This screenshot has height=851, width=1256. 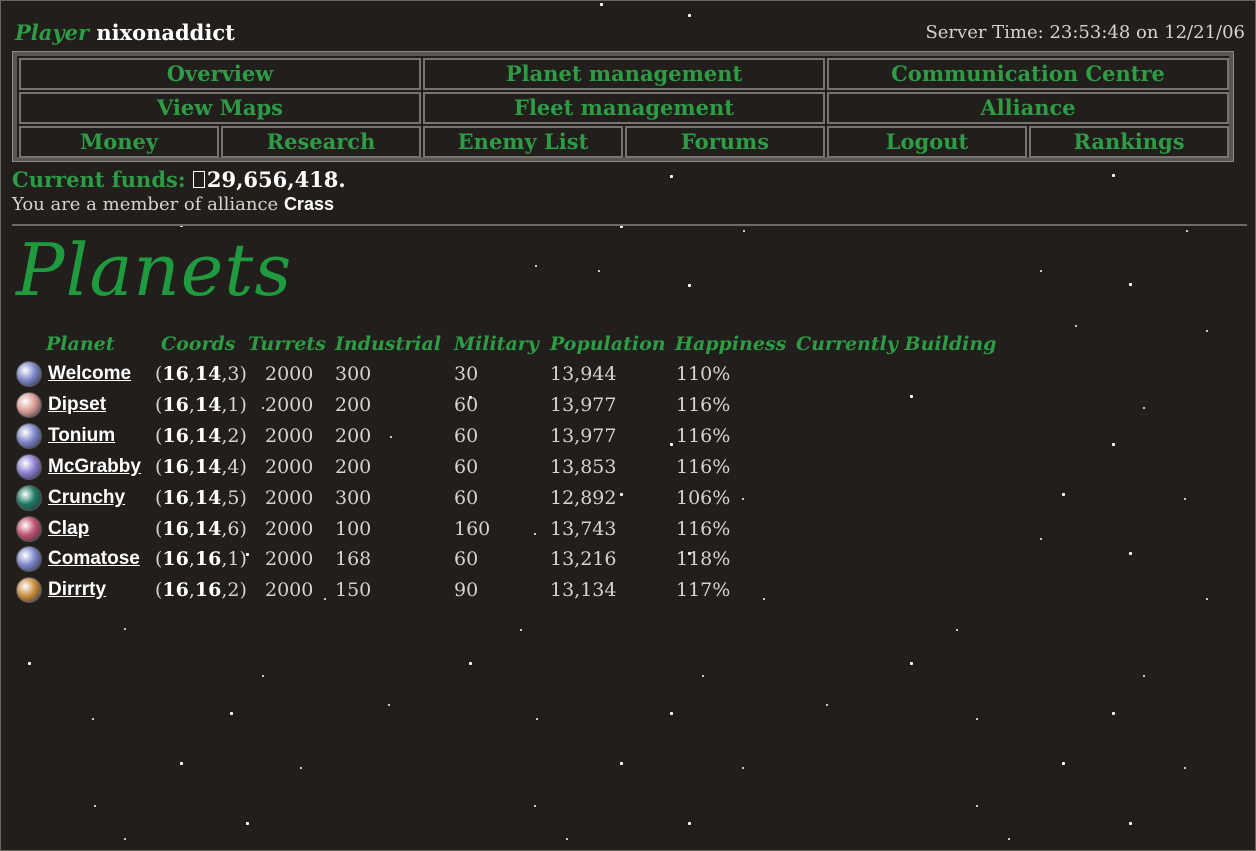 I want to click on pink-planet-icon, so click(x=29, y=404).